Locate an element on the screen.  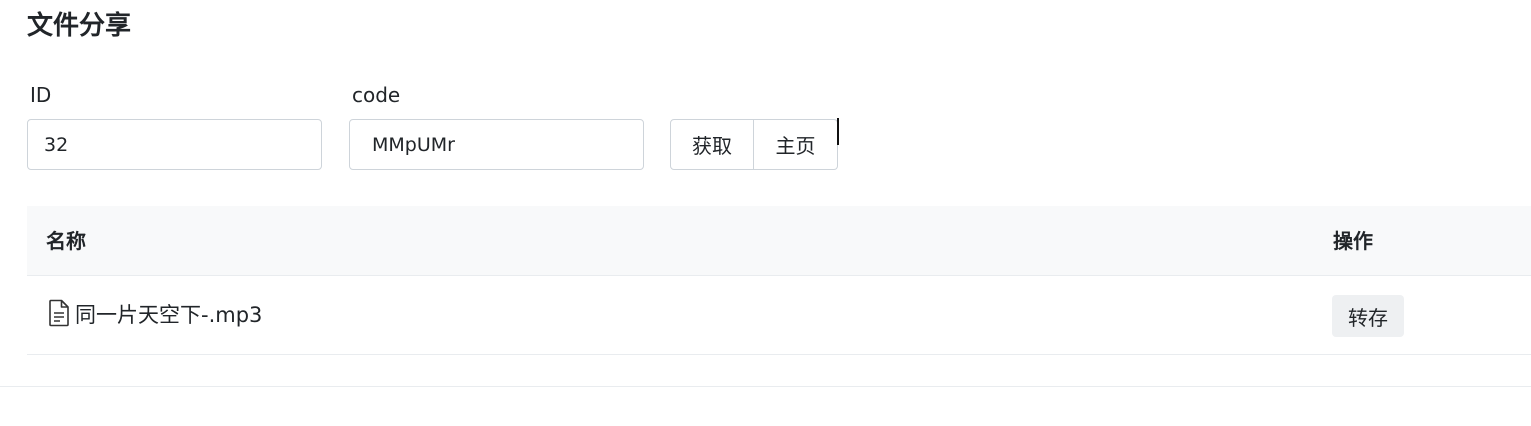
text-cursor is located at coordinates (838, 131).